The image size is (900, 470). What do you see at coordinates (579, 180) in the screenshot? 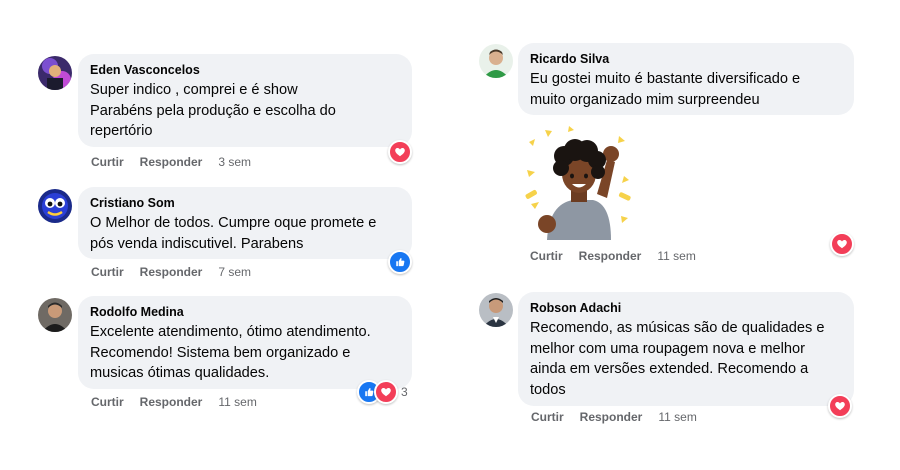
I see `celebrating-person-sticker` at bounding box center [579, 180].